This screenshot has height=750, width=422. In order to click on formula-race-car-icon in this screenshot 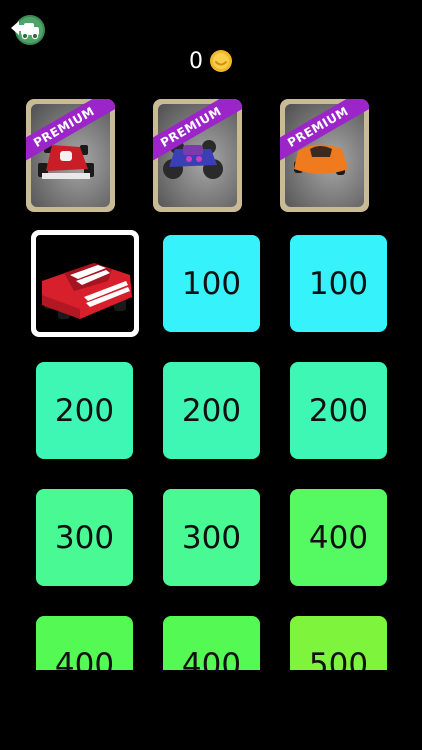, I will do `click(66, 161)`.